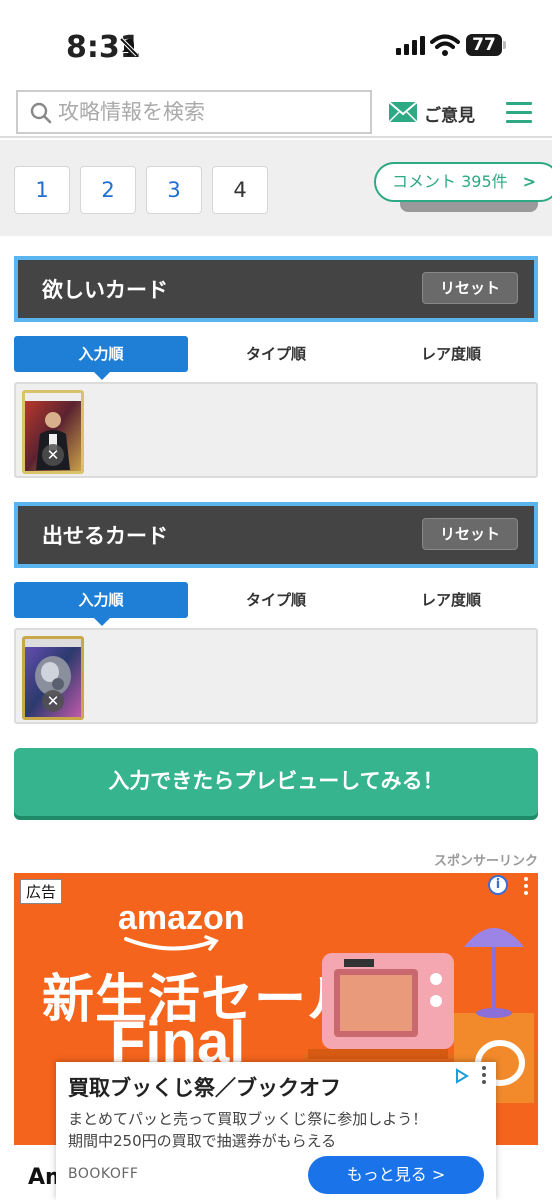 The width and height of the screenshot is (552, 1200). What do you see at coordinates (41, 113) in the screenshot?
I see `search-icon` at bounding box center [41, 113].